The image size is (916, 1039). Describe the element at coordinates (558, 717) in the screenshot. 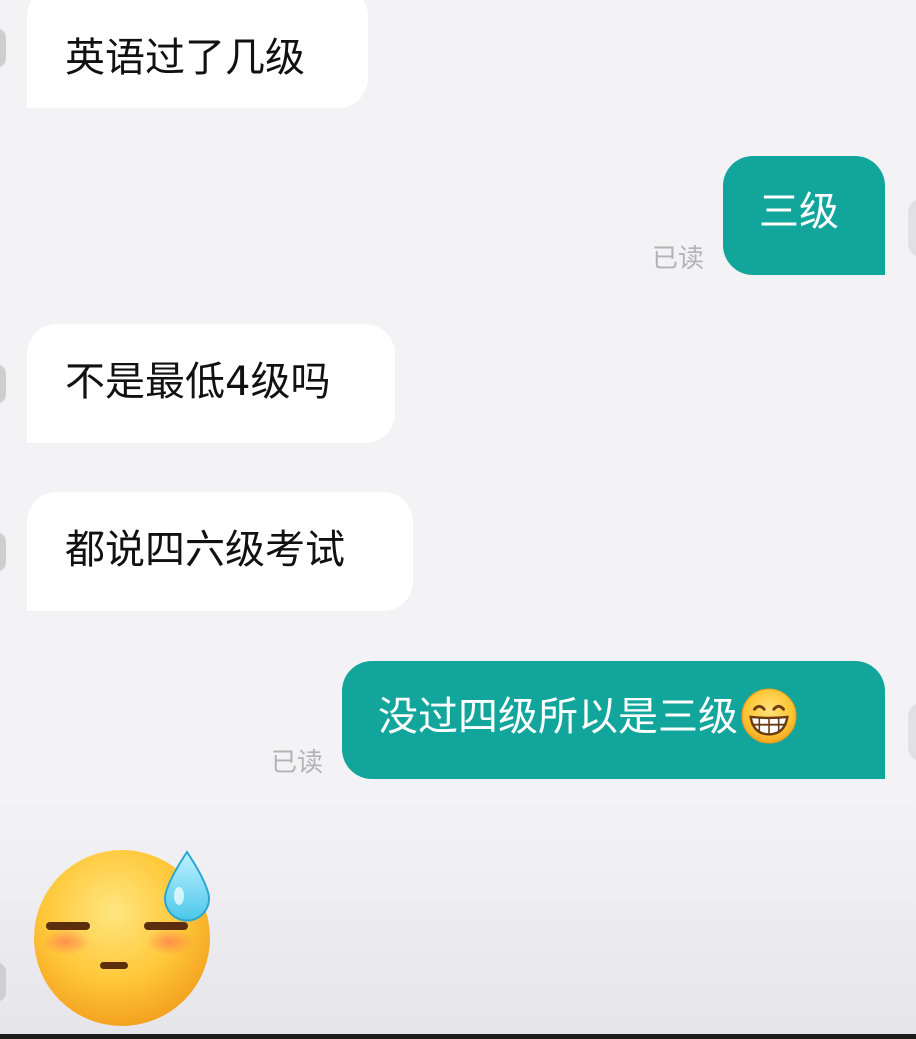

I see `message-text: 没过四级所以是三级` at that location.